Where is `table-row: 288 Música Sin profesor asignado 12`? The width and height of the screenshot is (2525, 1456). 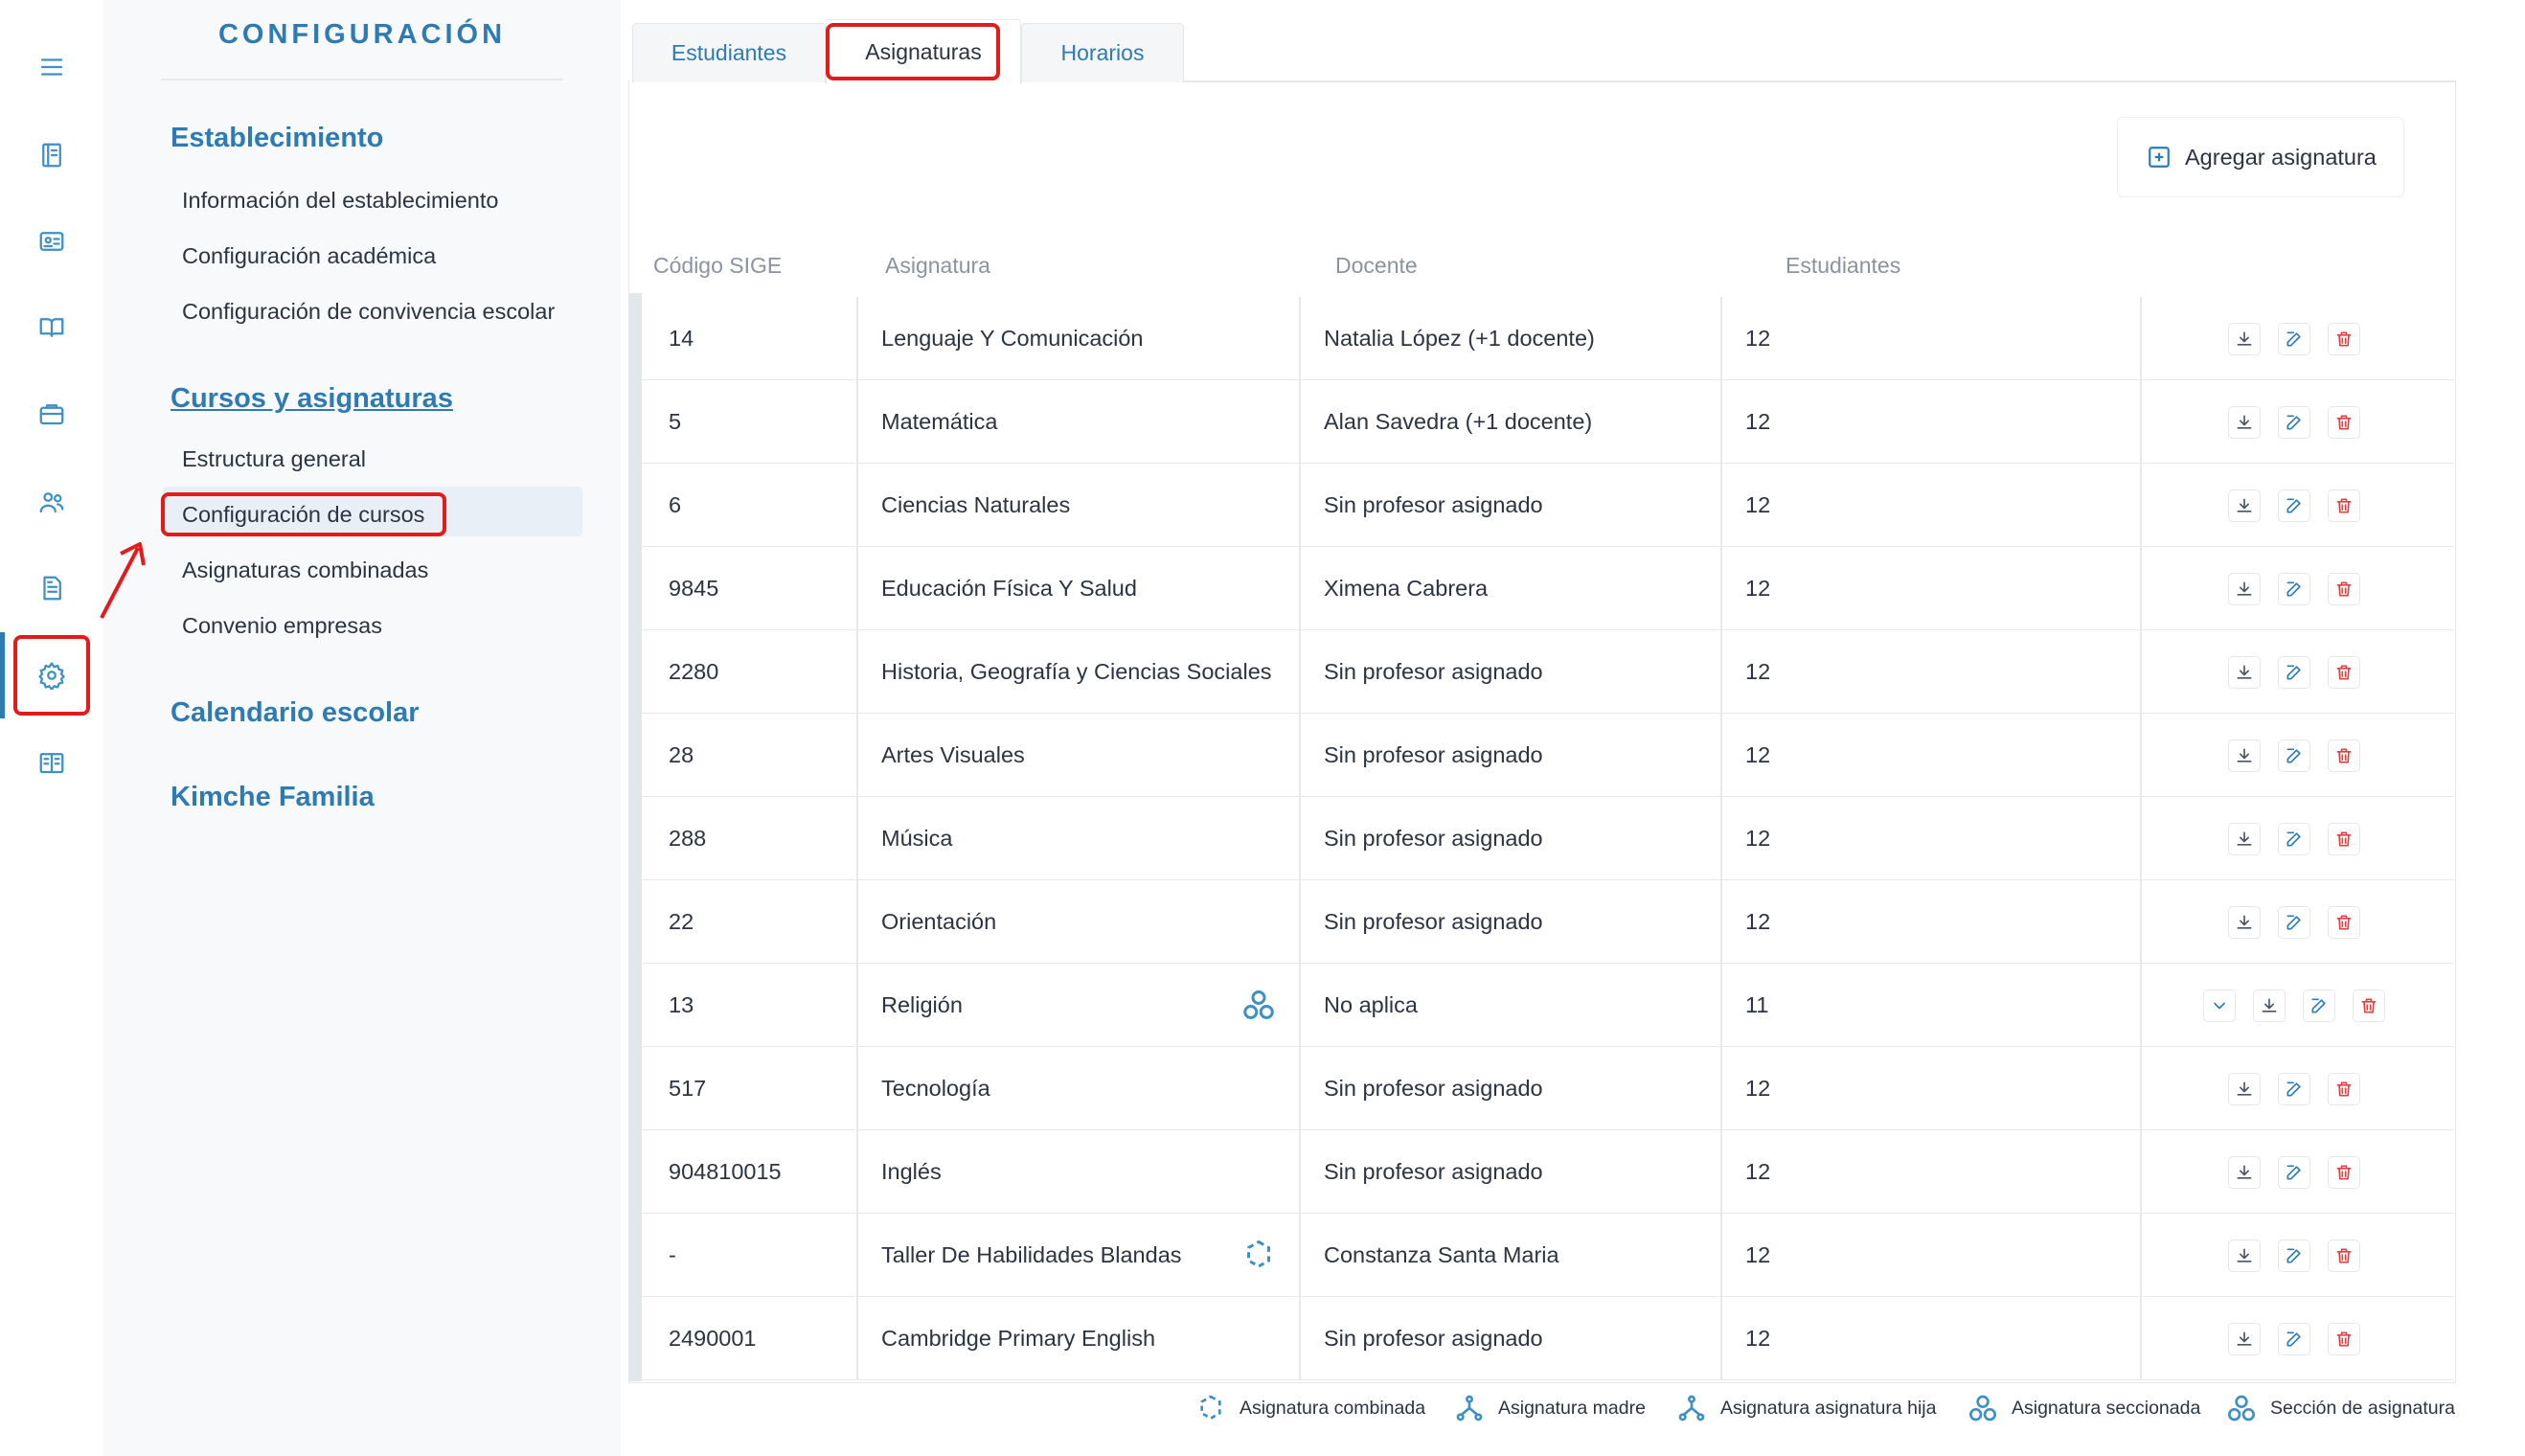
table-row: 288 Música Sin profesor asignado 12 is located at coordinates (1548, 838).